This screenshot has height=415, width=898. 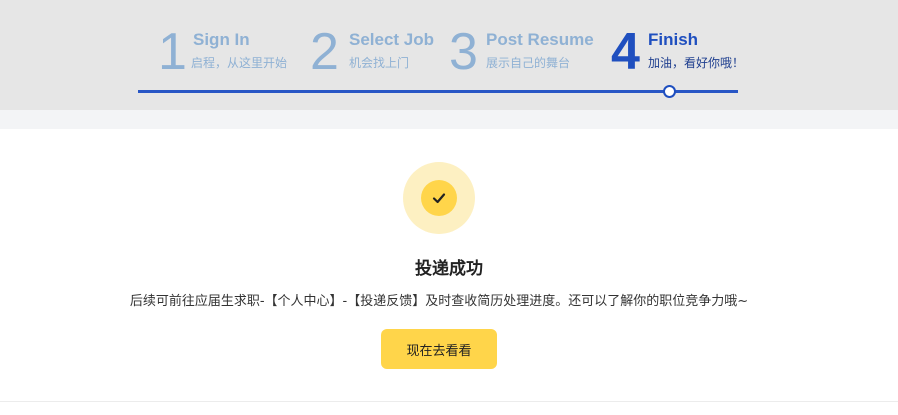 I want to click on step-number: 4, so click(x=625, y=52).